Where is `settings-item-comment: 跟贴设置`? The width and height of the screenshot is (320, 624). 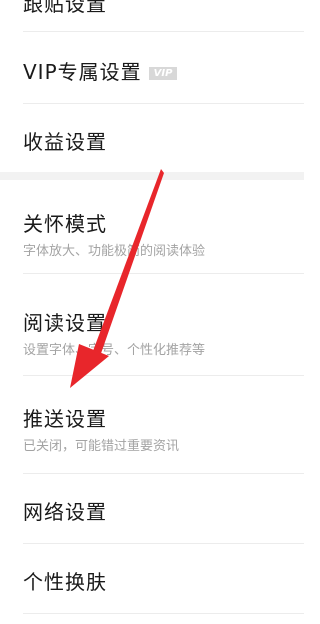 settings-item-comment: 跟贴设置 is located at coordinates (152, 16).